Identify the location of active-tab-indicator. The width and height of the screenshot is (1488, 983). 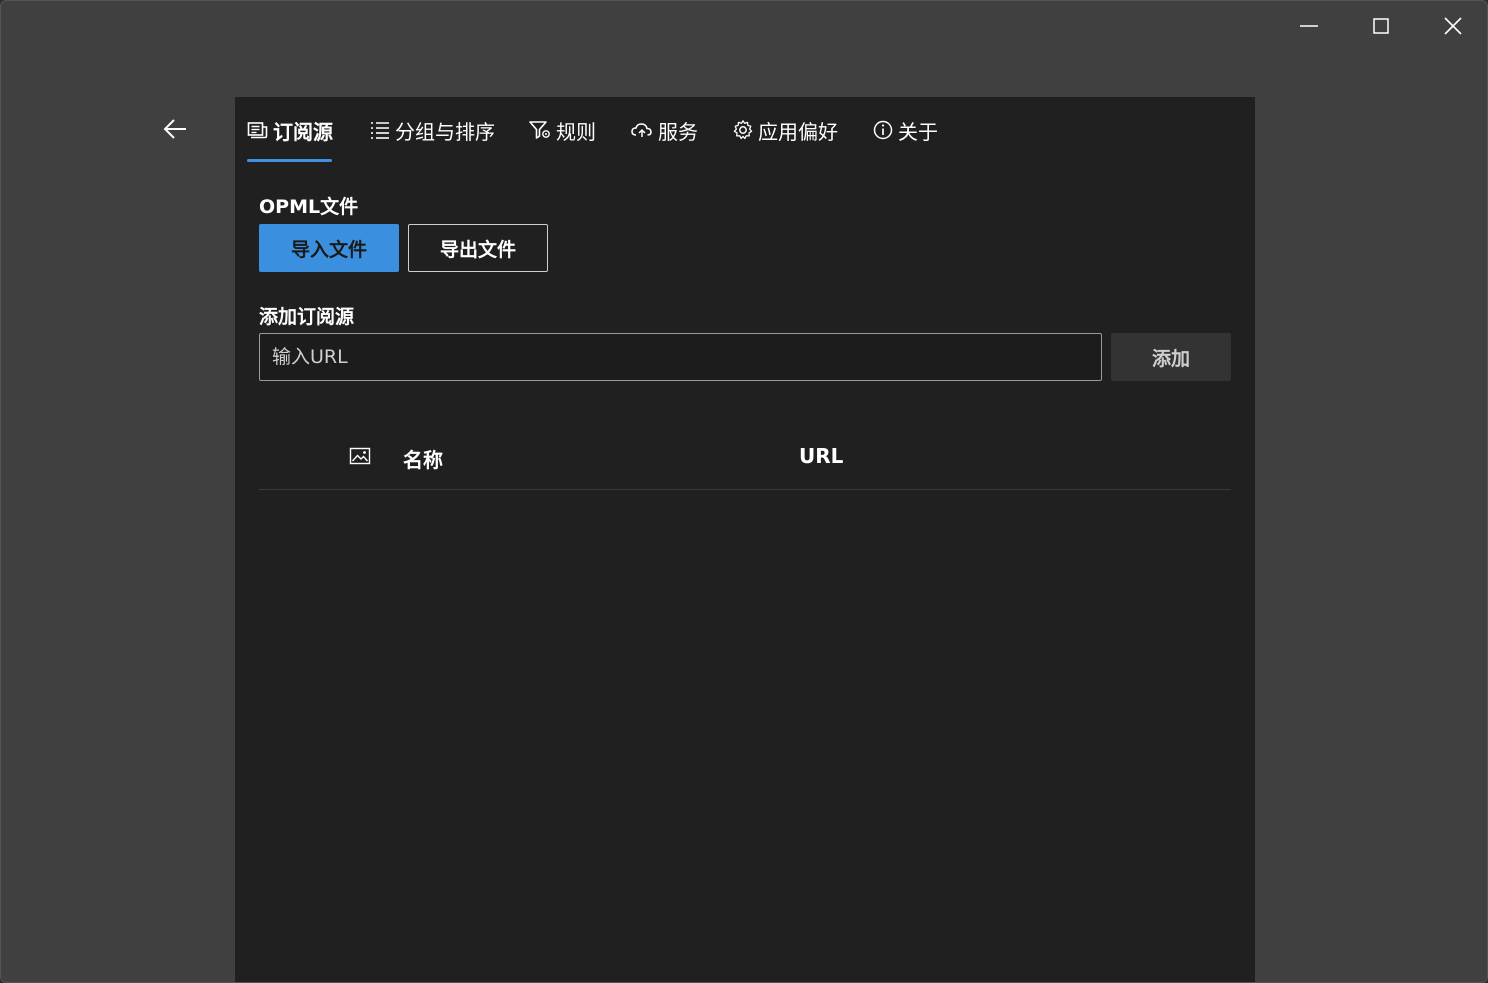
(289, 160).